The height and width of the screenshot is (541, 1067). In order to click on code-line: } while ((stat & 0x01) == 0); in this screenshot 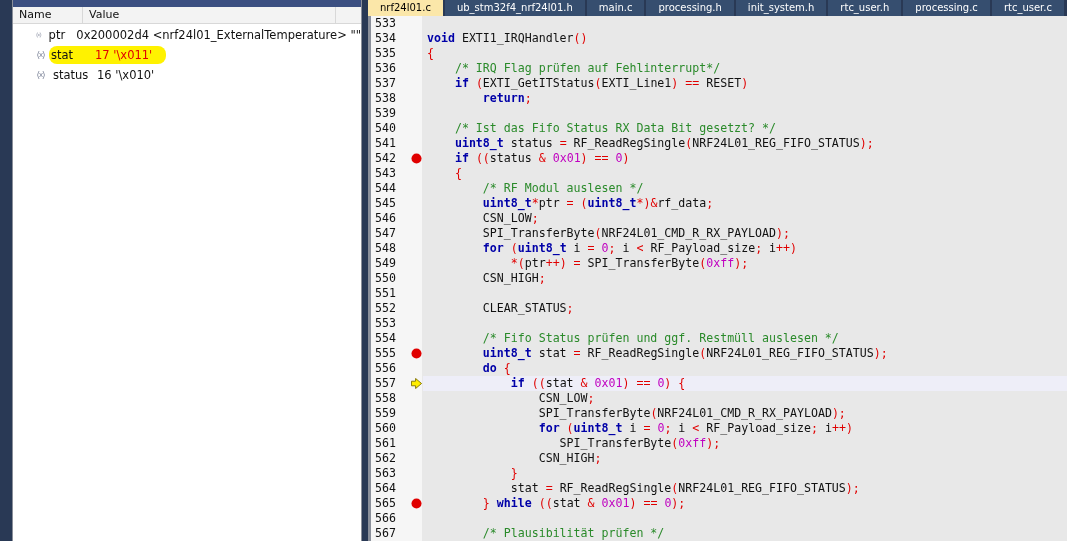, I will do `click(584, 503)`.